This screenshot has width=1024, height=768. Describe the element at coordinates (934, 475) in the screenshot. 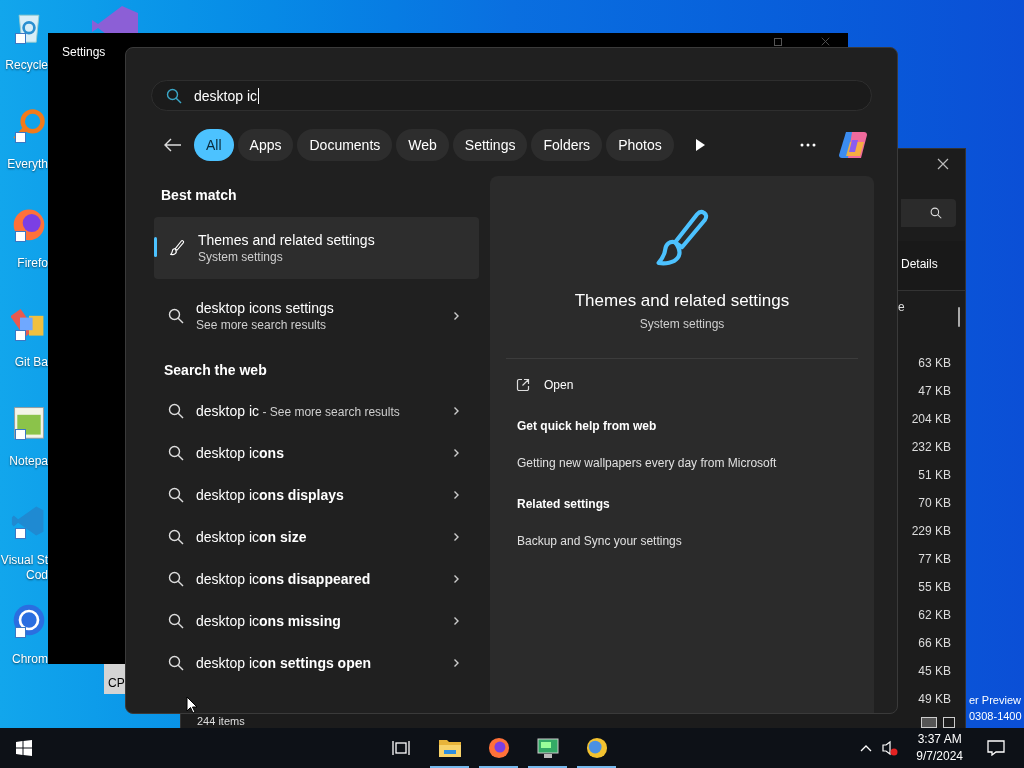

I see `file-size: 51 KB` at that location.